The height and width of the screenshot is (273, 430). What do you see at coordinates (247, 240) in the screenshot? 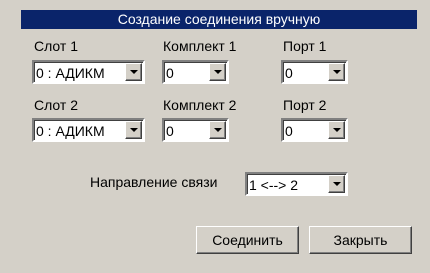
I see `connect-button: Соединить` at bounding box center [247, 240].